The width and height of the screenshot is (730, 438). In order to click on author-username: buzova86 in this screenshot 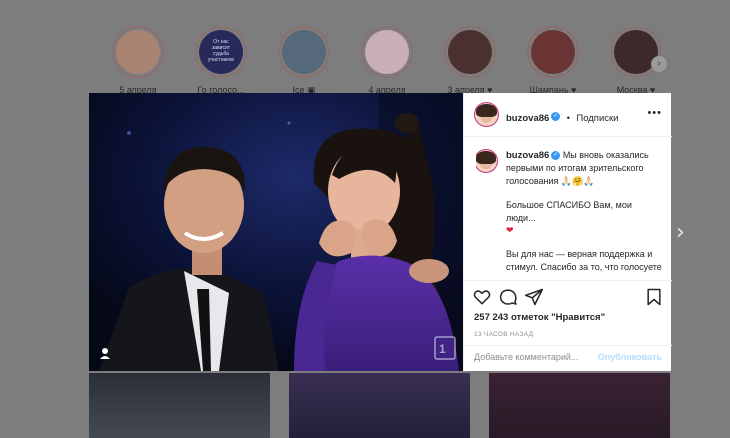, I will do `click(527, 118)`.